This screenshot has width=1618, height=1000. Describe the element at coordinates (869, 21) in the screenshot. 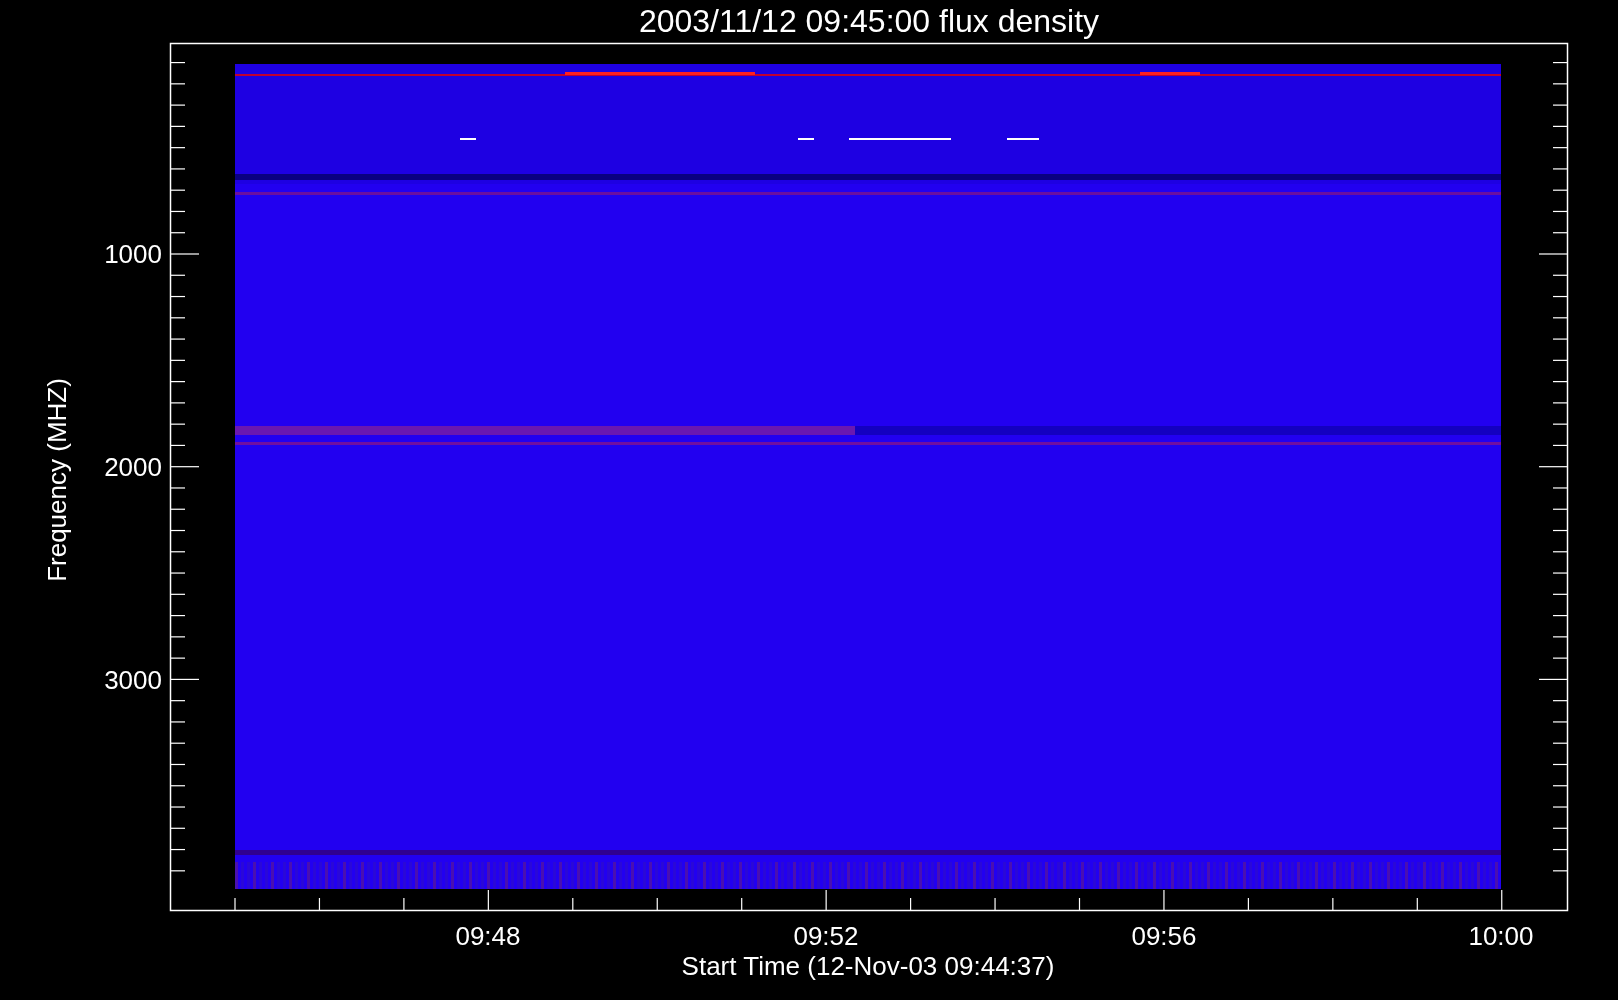

I see `chart-title: 2003/11/12 09:45:00 flux density` at that location.